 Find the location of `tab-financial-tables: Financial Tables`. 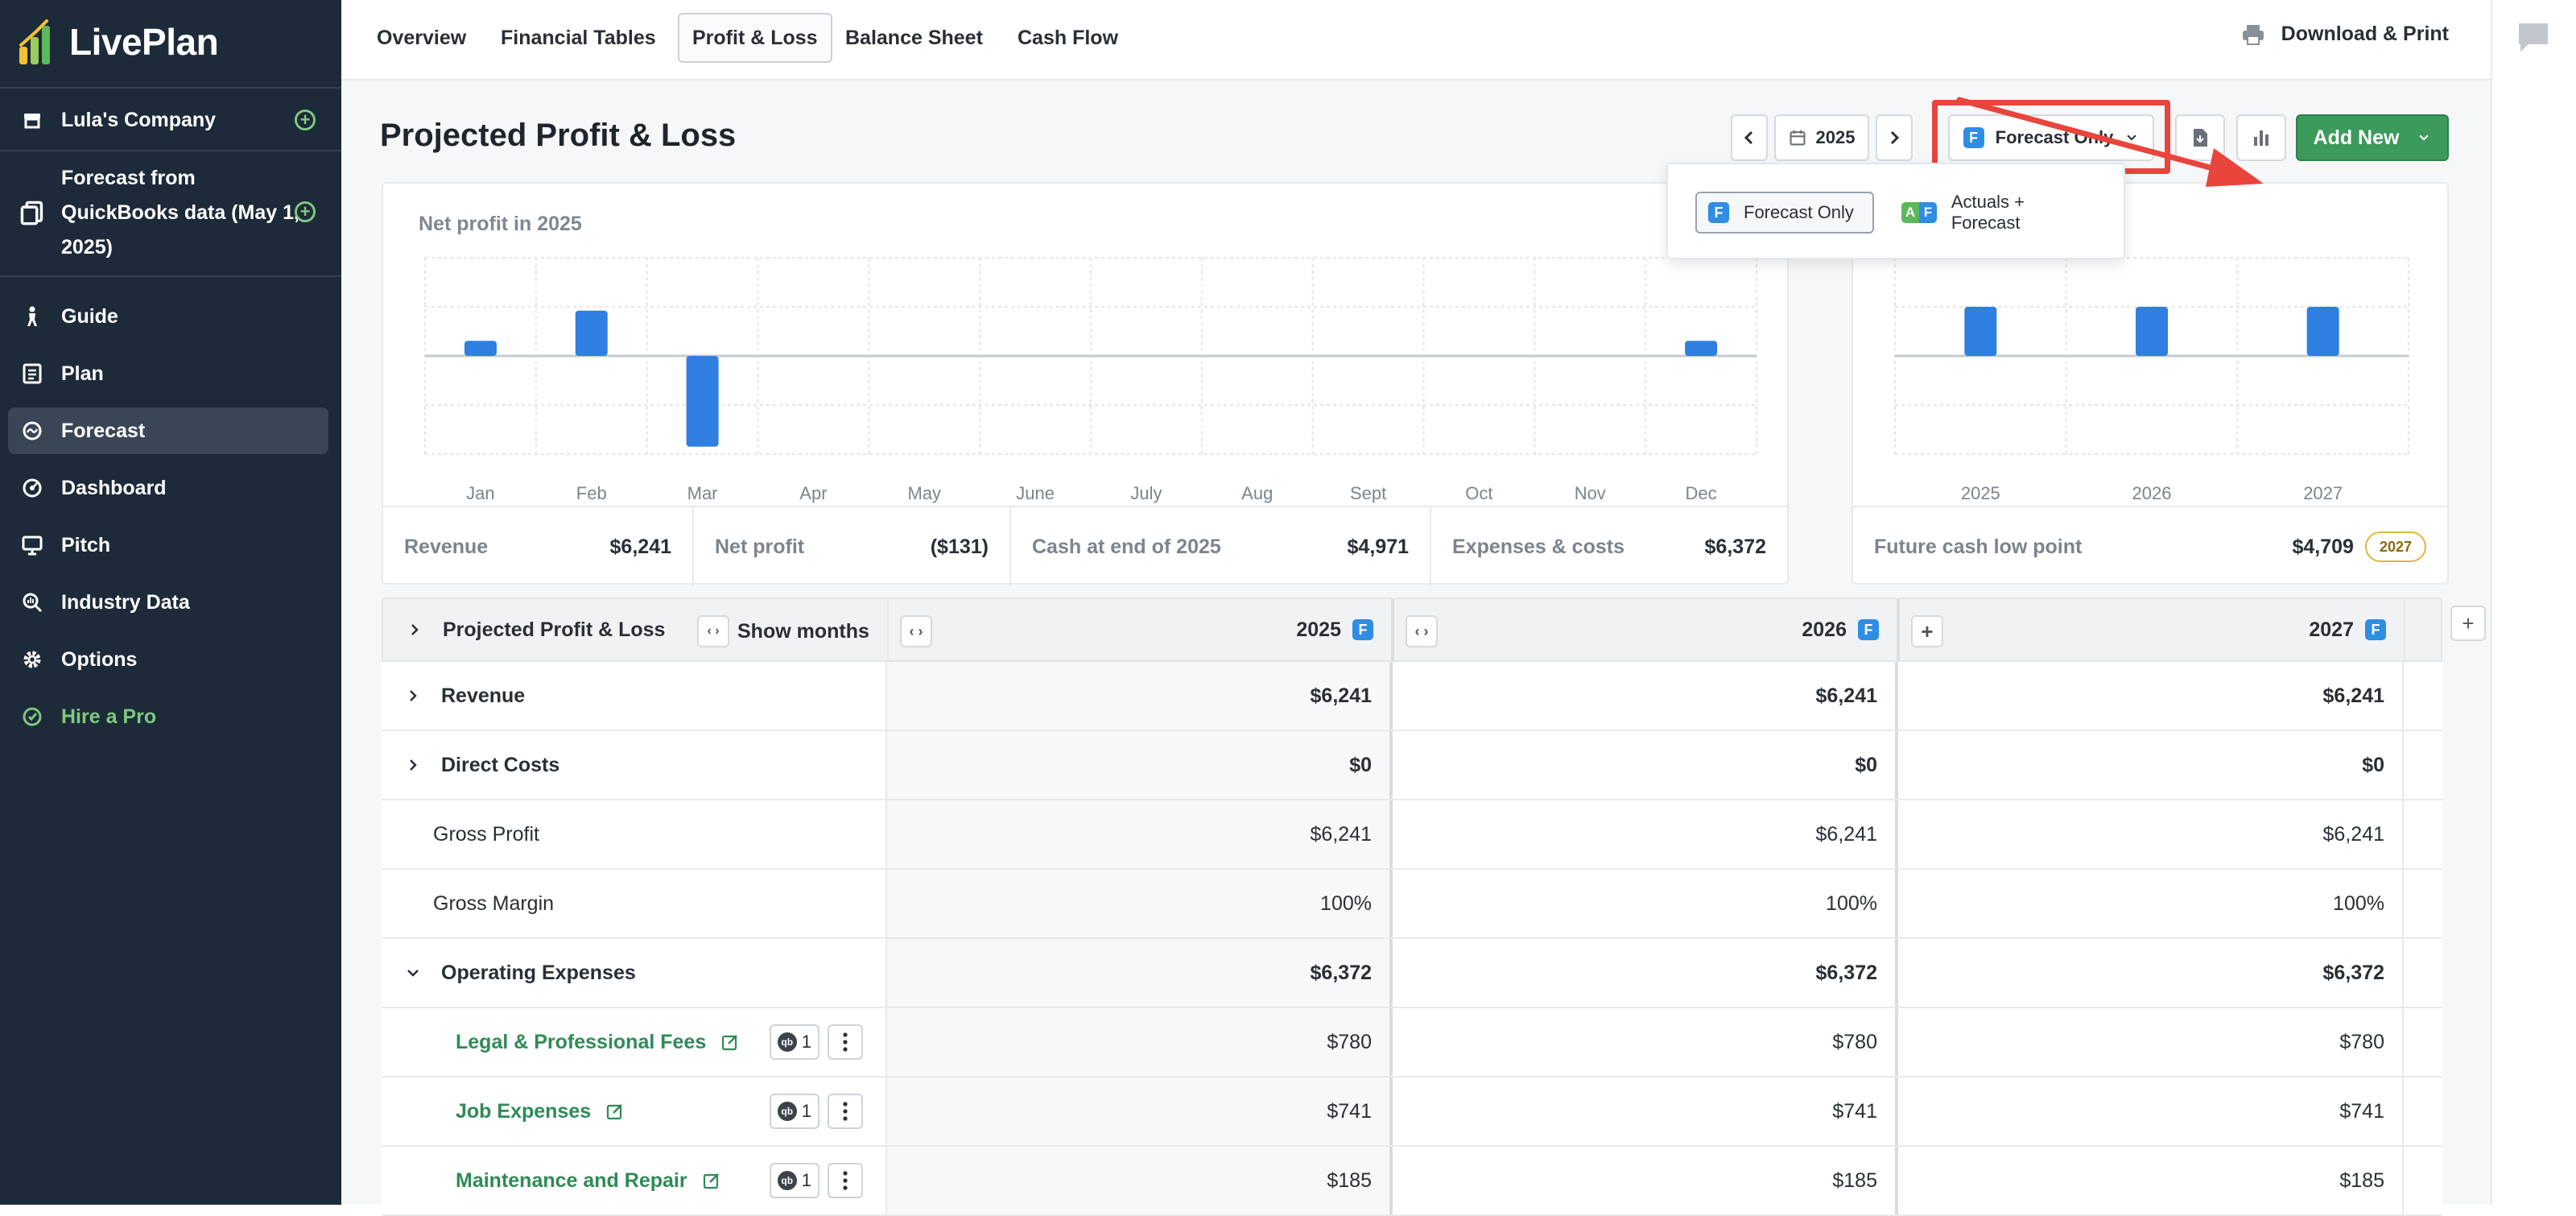

tab-financial-tables: Financial Tables is located at coordinates (578, 38).